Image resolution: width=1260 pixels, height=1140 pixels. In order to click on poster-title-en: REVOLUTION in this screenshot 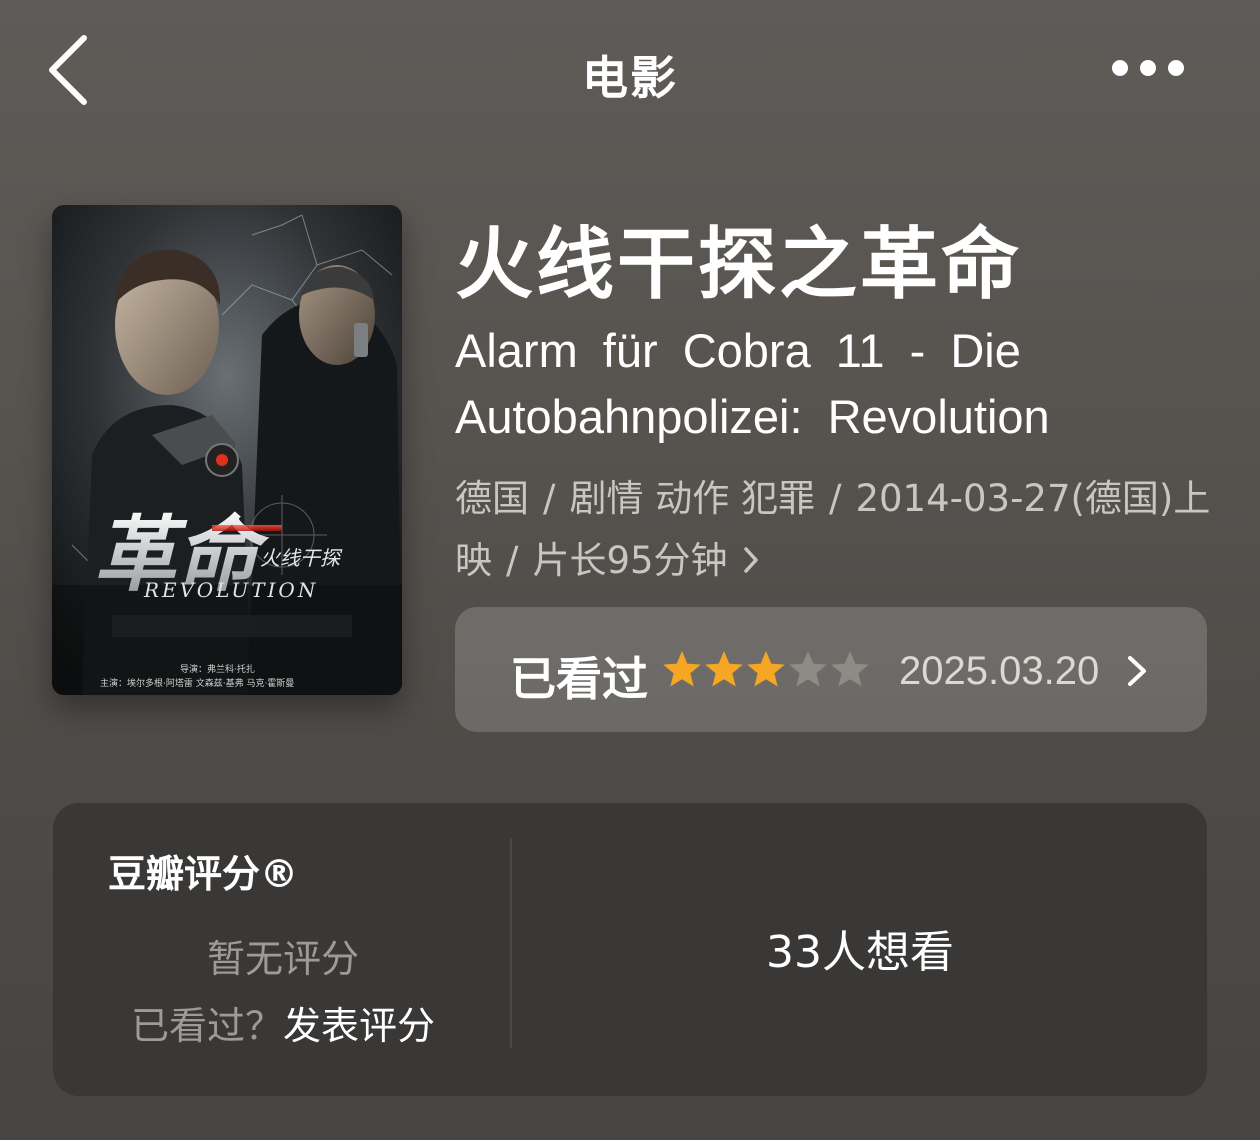, I will do `click(230, 590)`.